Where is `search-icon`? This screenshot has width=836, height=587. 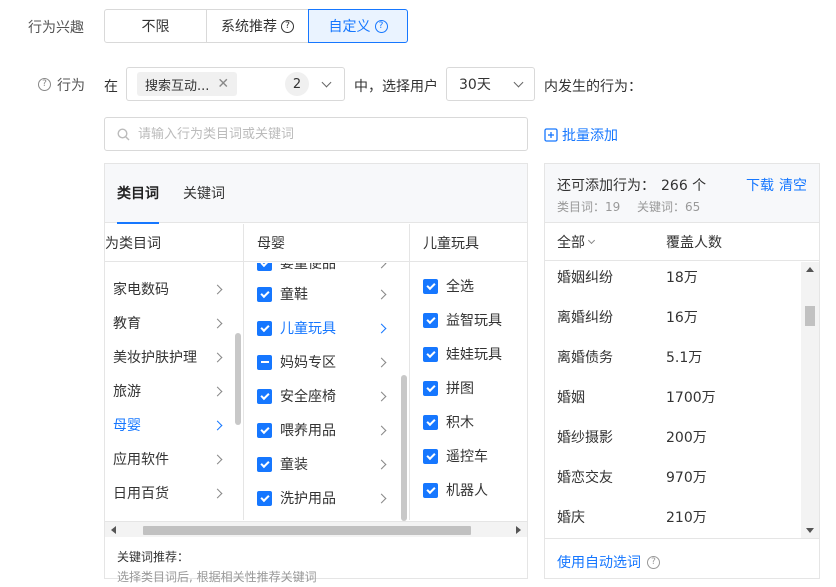
search-icon is located at coordinates (123, 133).